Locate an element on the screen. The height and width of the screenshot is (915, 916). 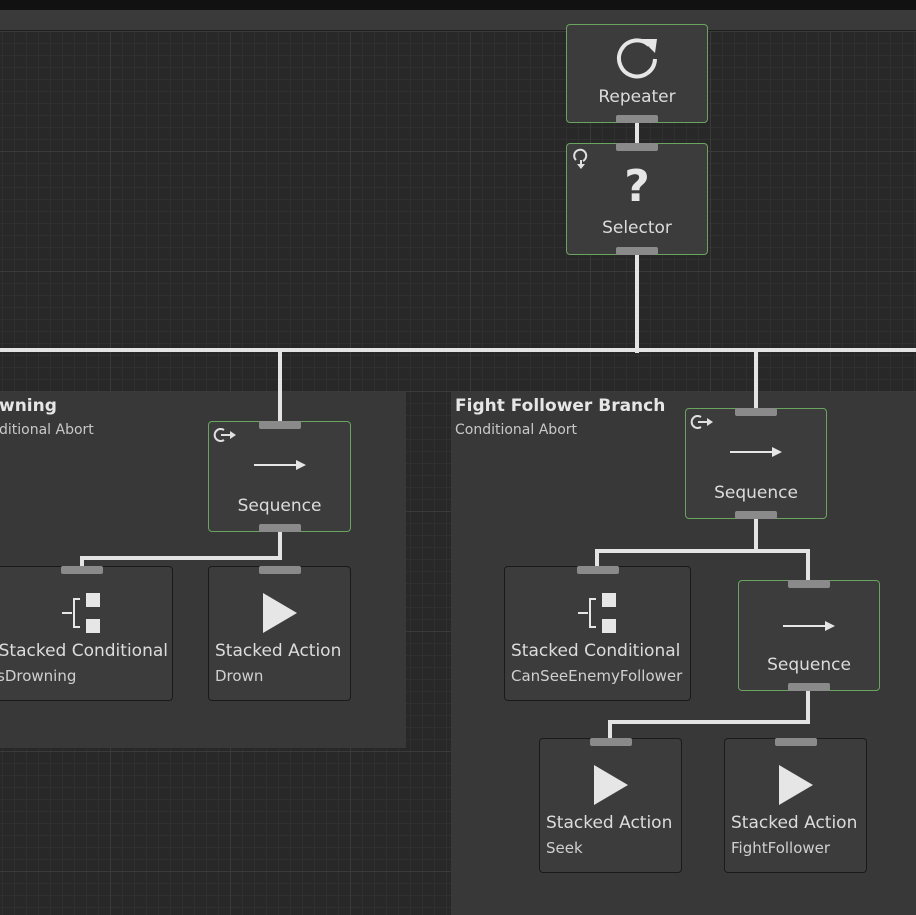
tab-strip is located at coordinates (458, 20).